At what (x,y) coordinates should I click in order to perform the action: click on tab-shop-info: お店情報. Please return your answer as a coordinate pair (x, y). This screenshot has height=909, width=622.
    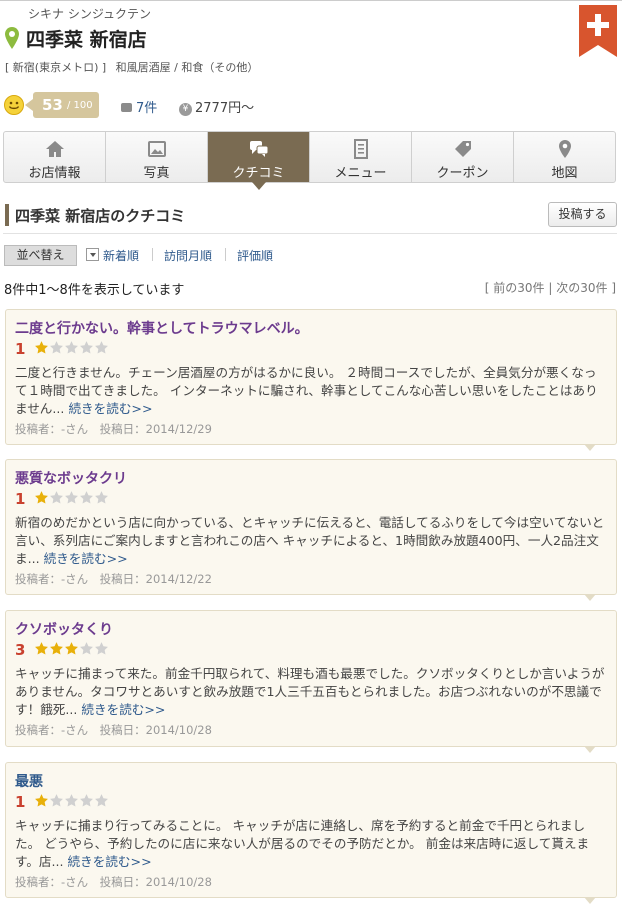
    Looking at the image, I should click on (55, 157).